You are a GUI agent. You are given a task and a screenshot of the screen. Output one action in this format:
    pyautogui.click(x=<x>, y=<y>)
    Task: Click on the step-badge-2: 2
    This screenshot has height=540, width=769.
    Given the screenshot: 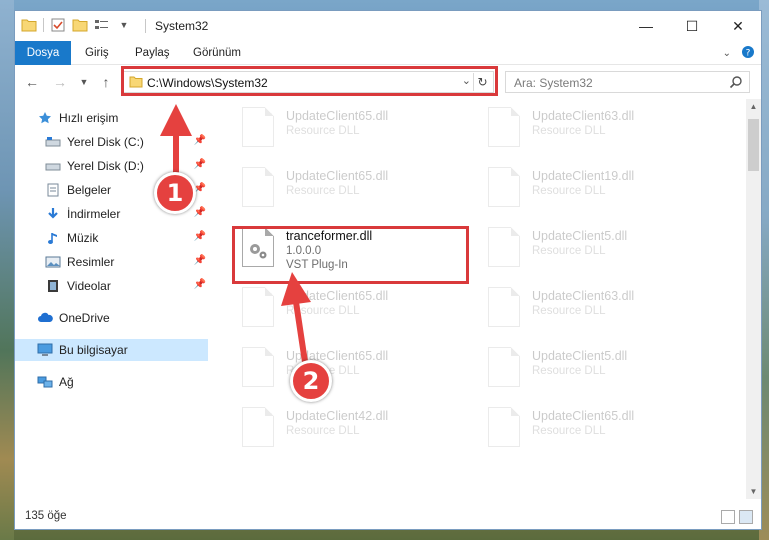 What is the action you would take?
    pyautogui.click(x=311, y=381)
    